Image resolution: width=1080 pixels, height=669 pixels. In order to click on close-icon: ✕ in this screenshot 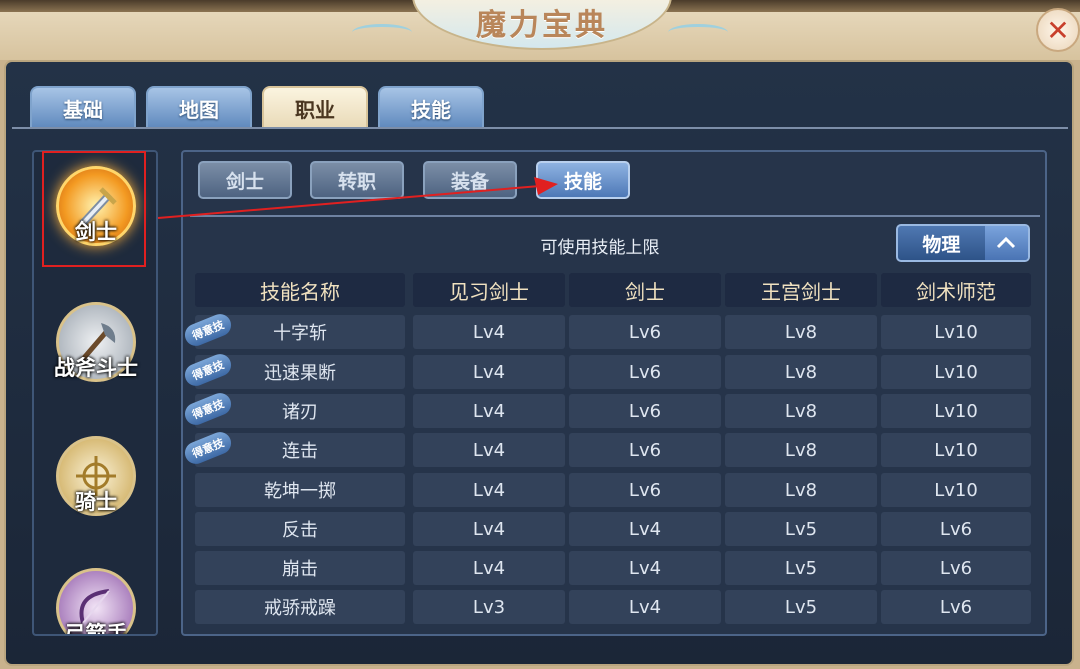, I will do `click(1058, 30)`.